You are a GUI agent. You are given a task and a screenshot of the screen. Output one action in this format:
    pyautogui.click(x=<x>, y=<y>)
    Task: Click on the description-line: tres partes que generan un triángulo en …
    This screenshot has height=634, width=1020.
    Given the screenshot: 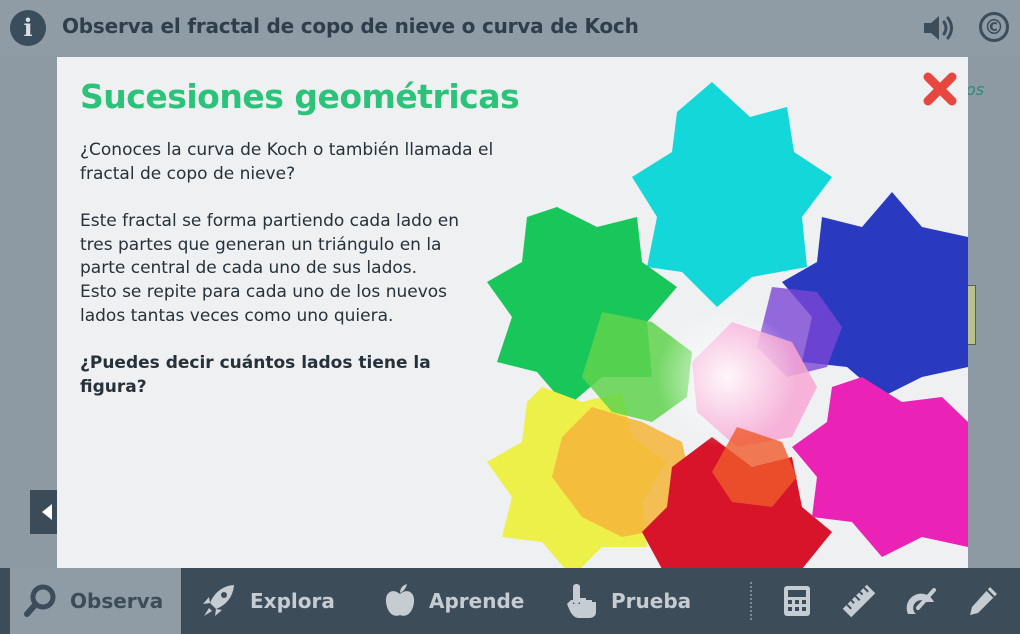 What is the action you would take?
    pyautogui.click(x=261, y=244)
    